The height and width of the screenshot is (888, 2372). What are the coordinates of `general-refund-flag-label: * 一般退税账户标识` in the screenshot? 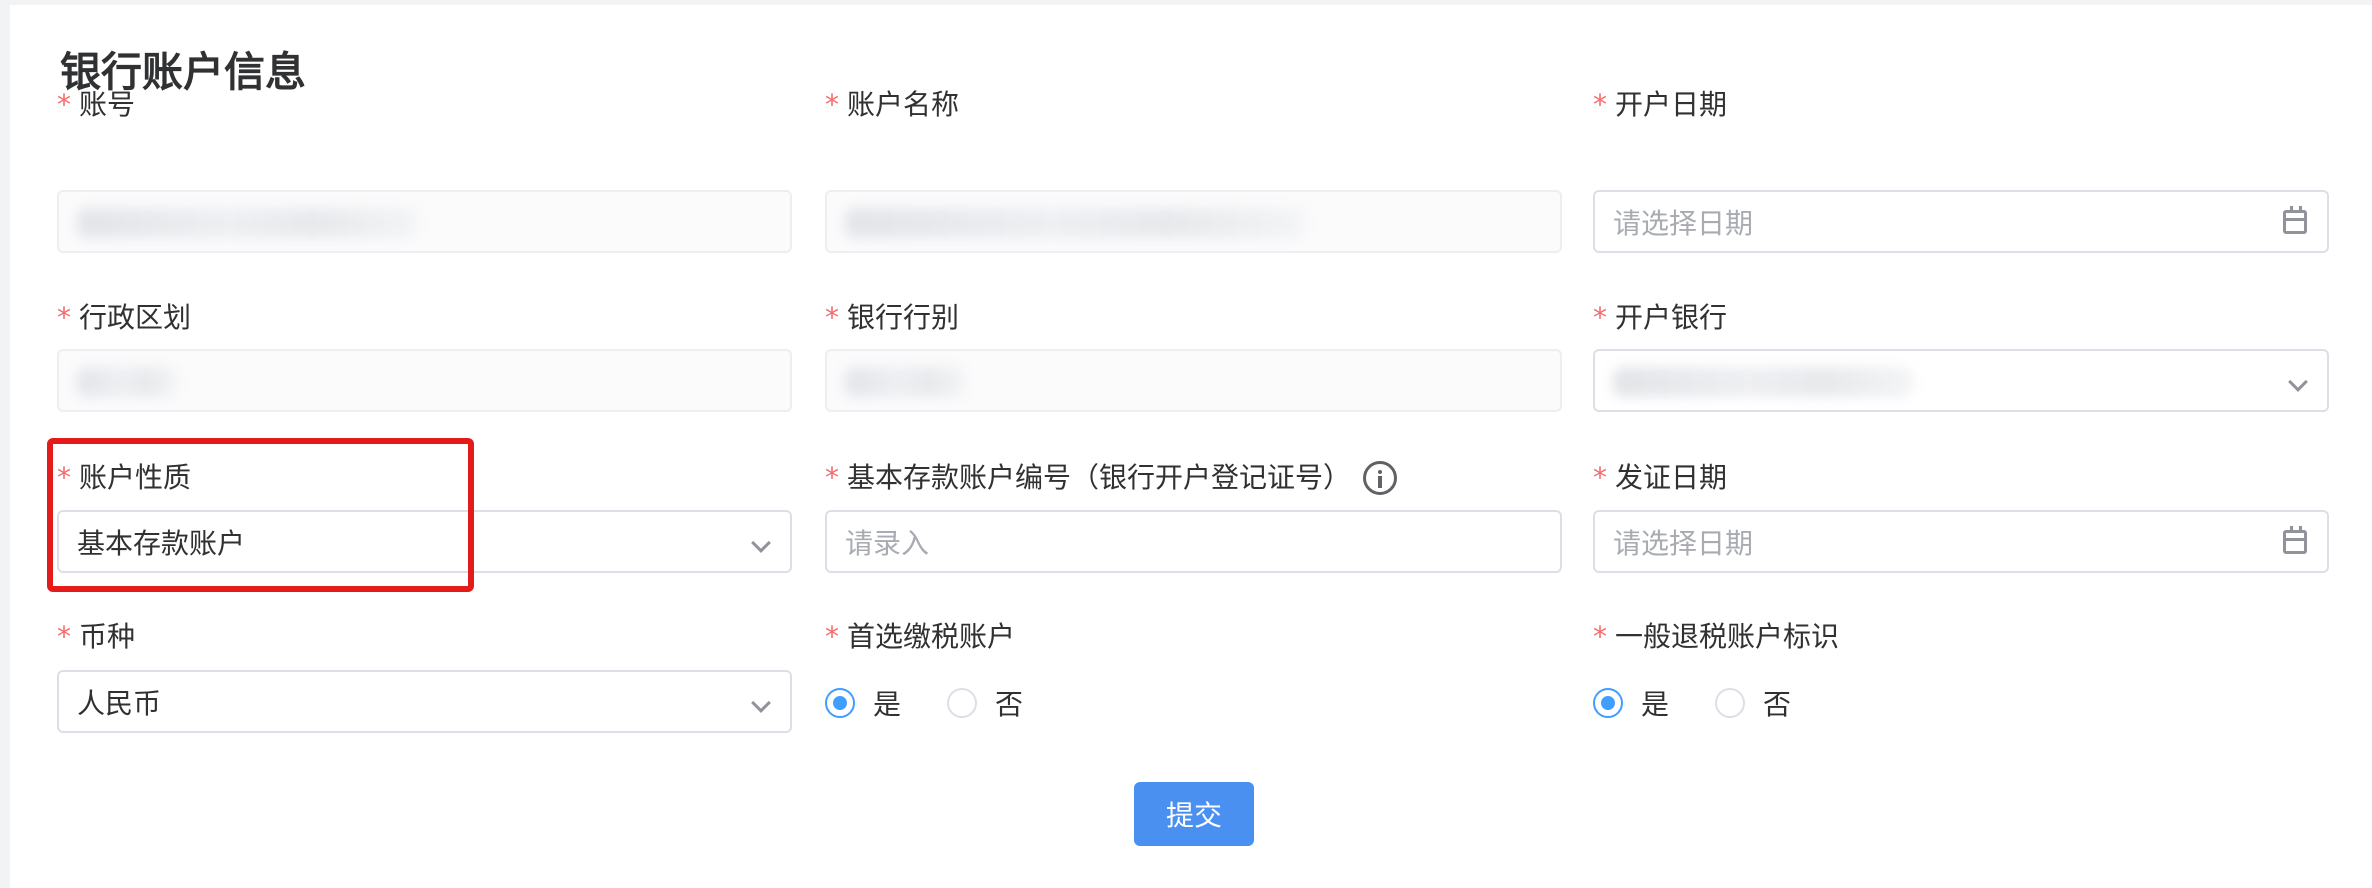 It's located at (1716, 636).